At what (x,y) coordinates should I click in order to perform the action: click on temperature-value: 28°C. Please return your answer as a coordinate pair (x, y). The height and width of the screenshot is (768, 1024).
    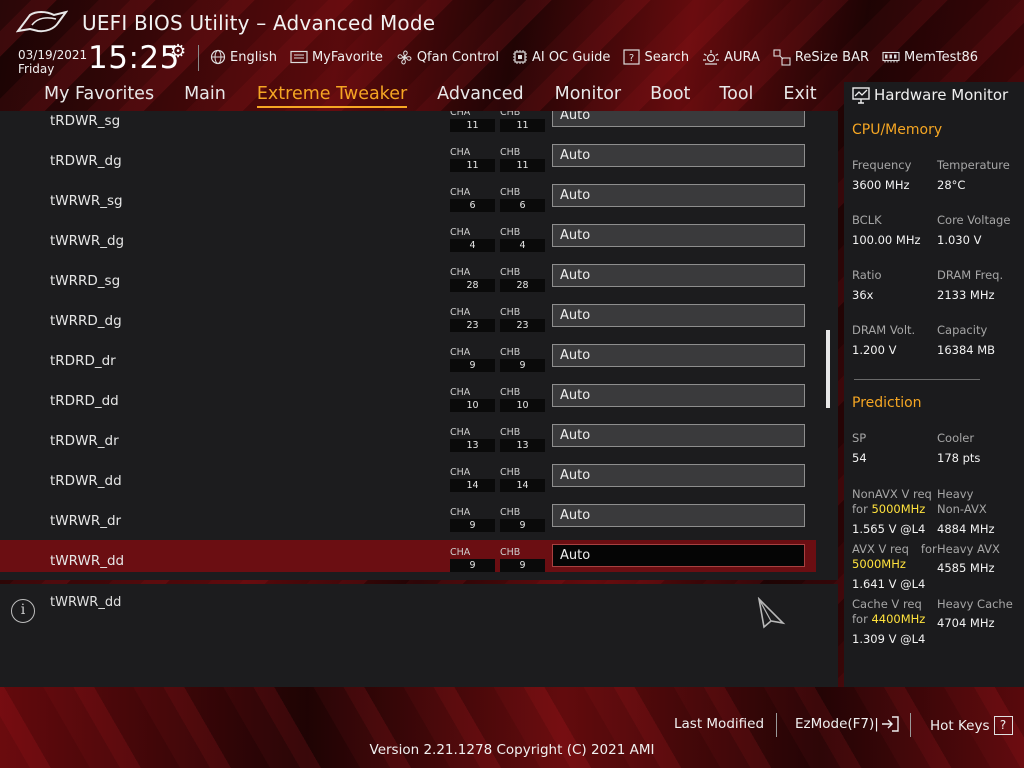
    Looking at the image, I should click on (951, 185).